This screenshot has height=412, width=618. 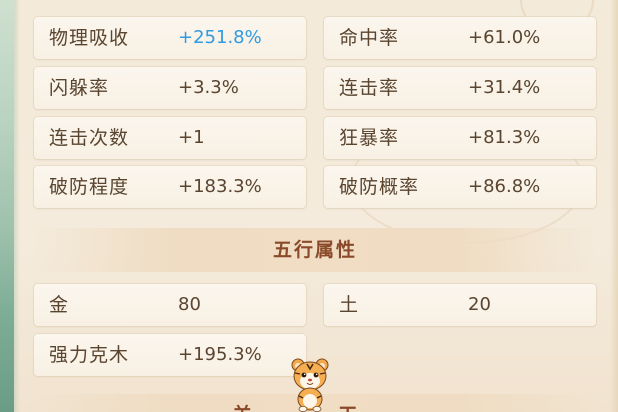 I want to click on attr-row-armor-break-chance: 破防概率 +86.8%, so click(x=460, y=187).